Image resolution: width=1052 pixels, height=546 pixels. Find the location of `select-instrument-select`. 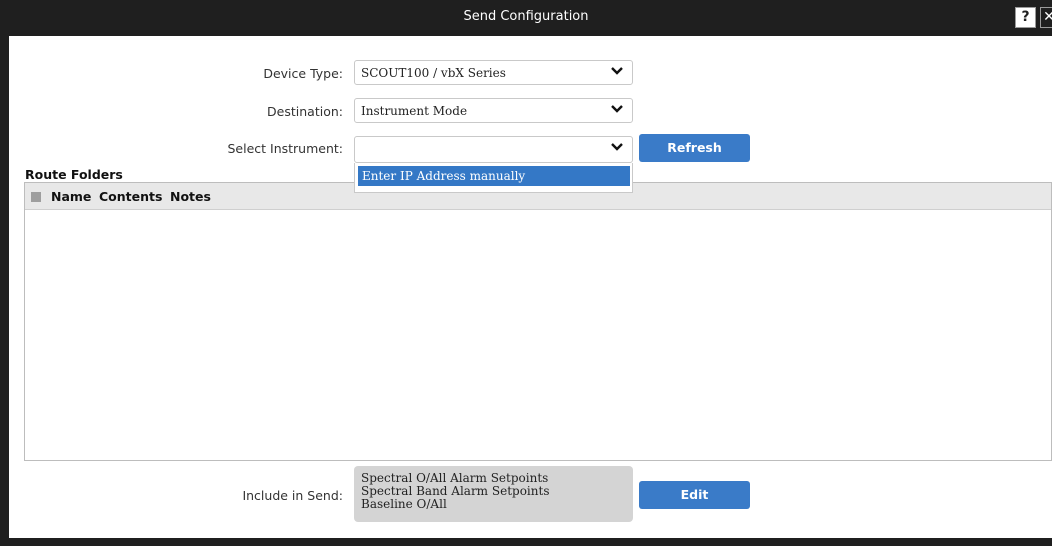

select-instrument-select is located at coordinates (493, 149).